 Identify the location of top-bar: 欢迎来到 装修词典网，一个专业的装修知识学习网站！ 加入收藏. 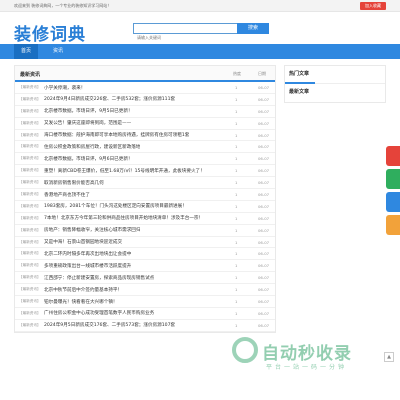
(200, 6).